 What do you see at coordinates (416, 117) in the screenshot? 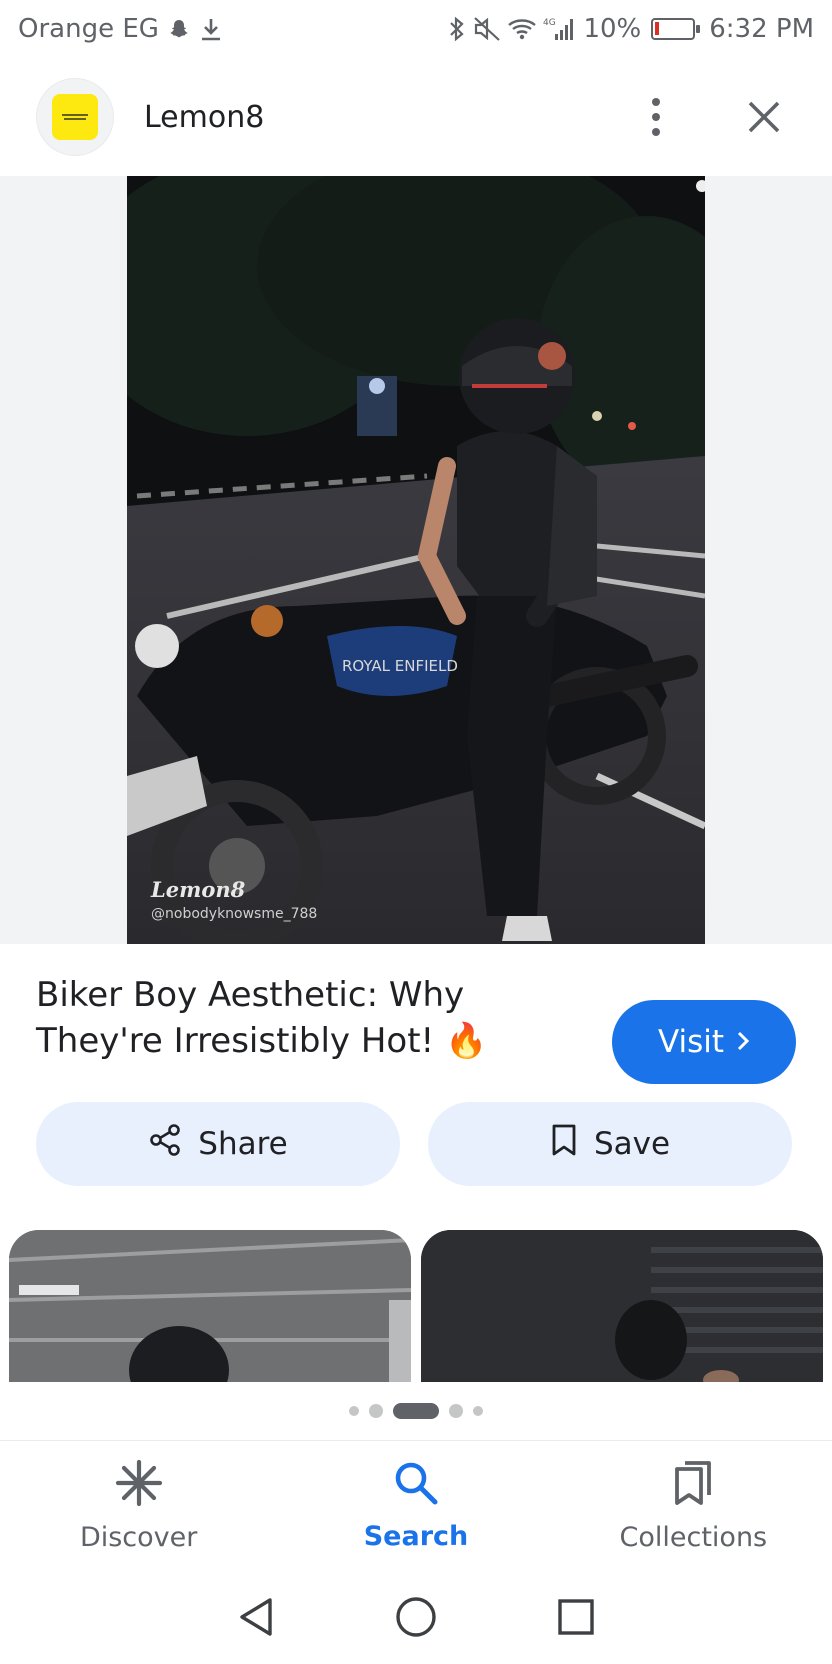
I see `app-header: Lemon8` at bounding box center [416, 117].